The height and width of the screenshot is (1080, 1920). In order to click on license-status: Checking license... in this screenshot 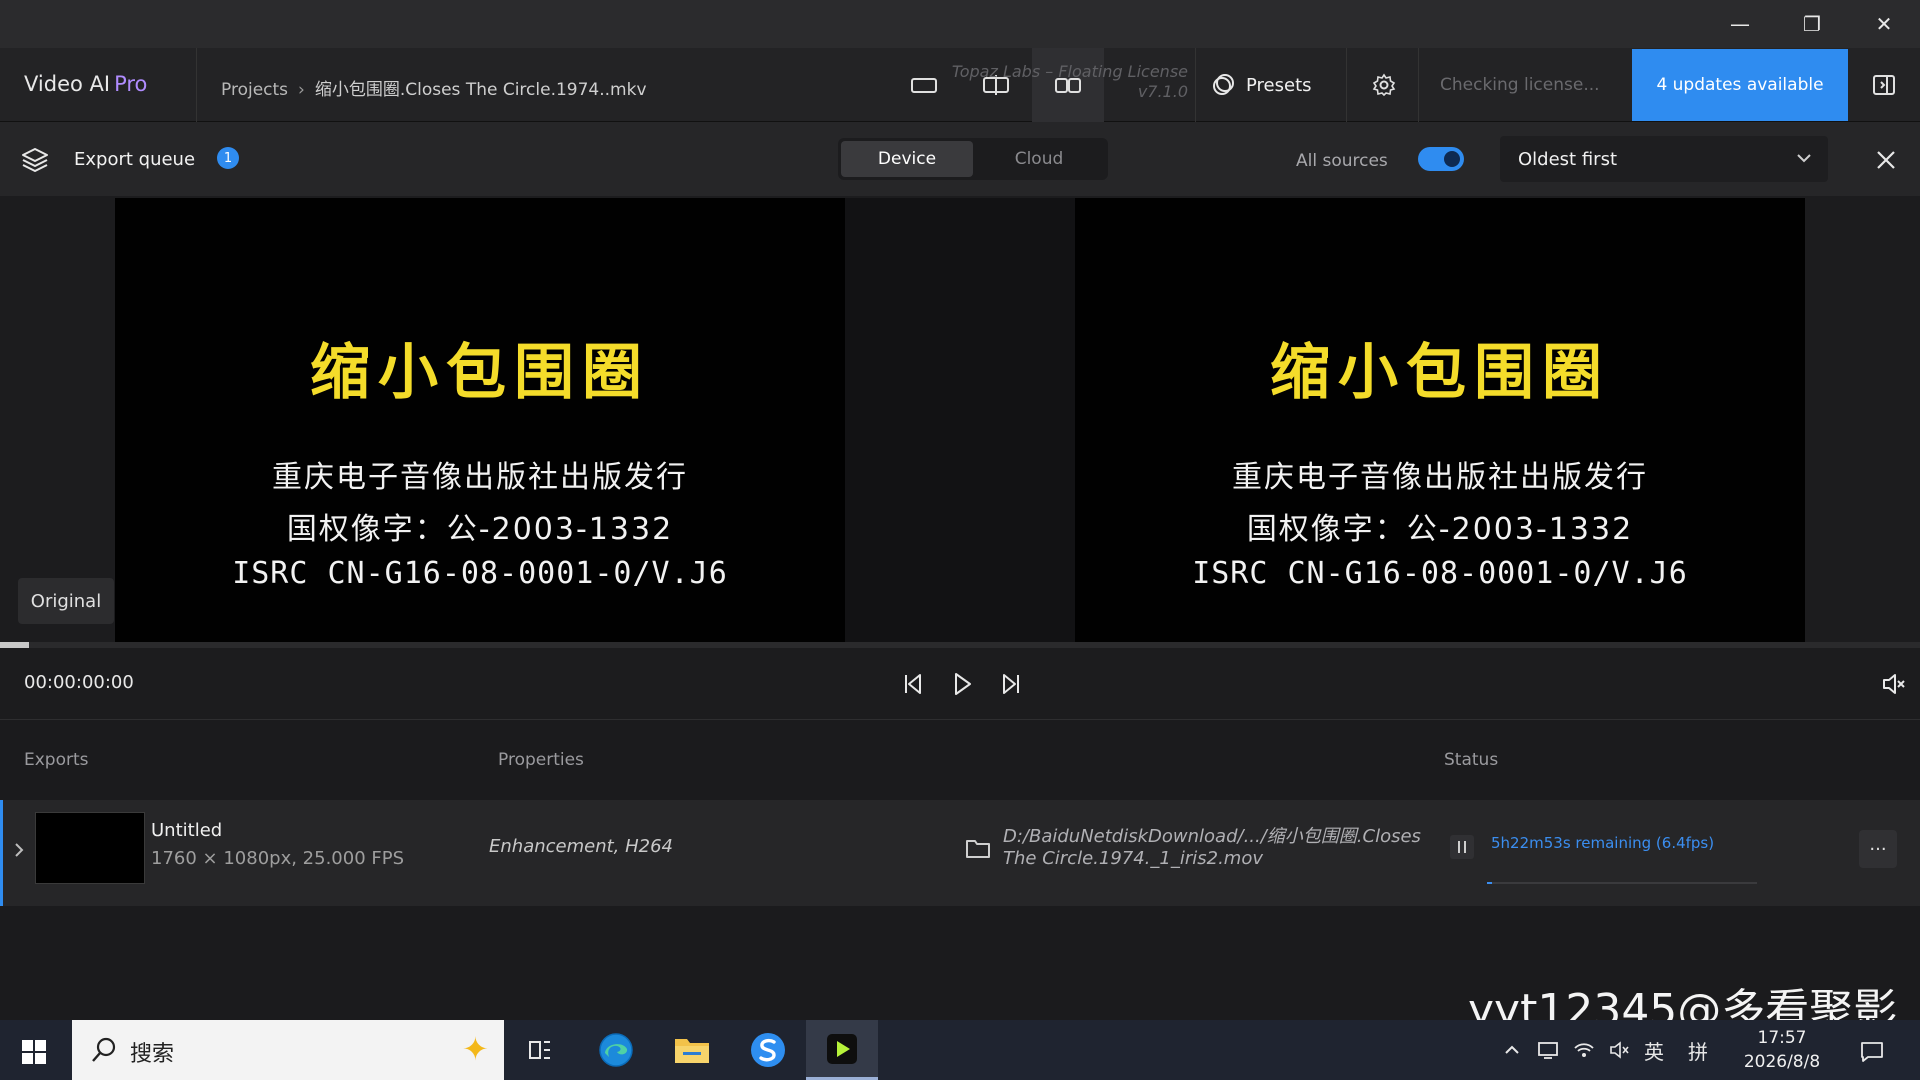, I will do `click(1520, 85)`.